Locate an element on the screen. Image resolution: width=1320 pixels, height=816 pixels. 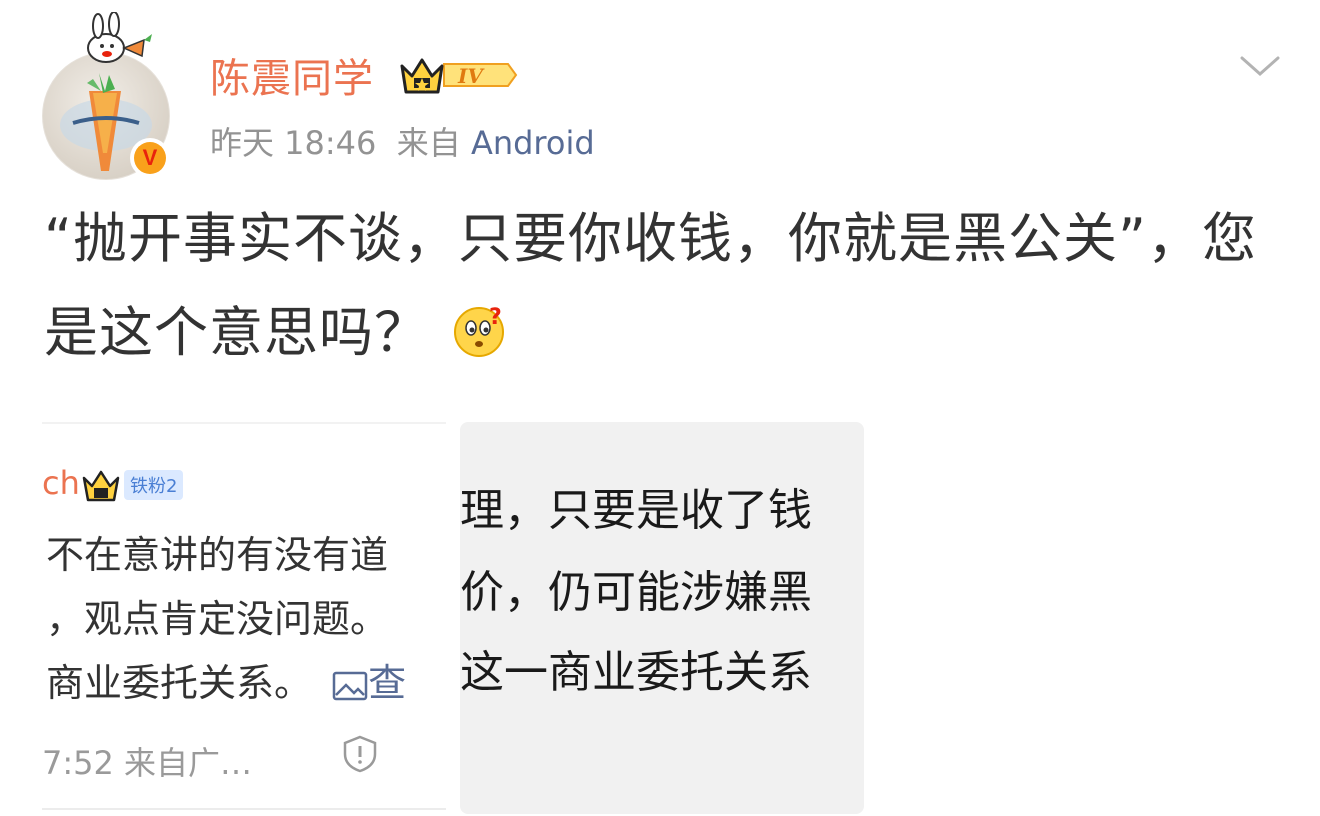
image1-line-3-text: 商业委托关系。 is located at coordinates (179, 683).